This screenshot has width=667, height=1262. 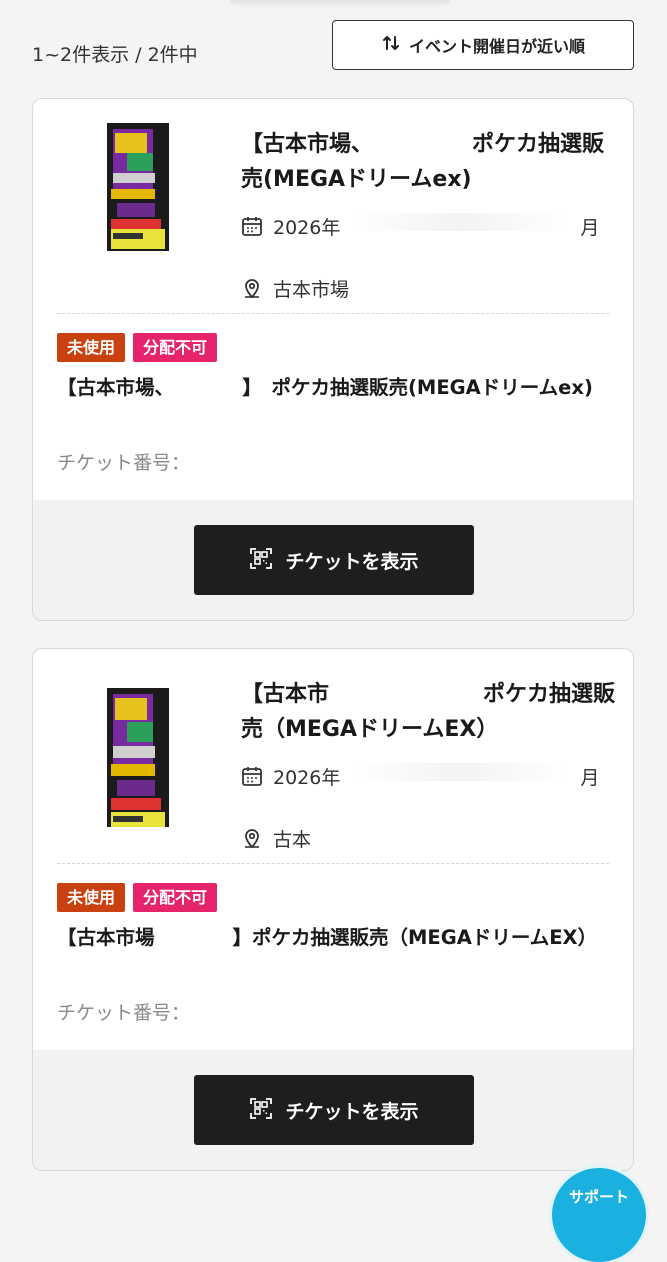 What do you see at coordinates (391, 45) in the screenshot?
I see `sort-arrows-icon` at bounding box center [391, 45].